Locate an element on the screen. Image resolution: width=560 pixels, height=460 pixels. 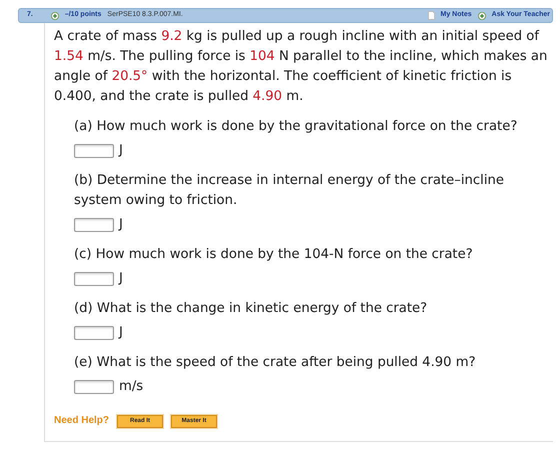
question-text: (c) How much work is done by the 104-N force on the crate? is located at coordinates (274, 255).